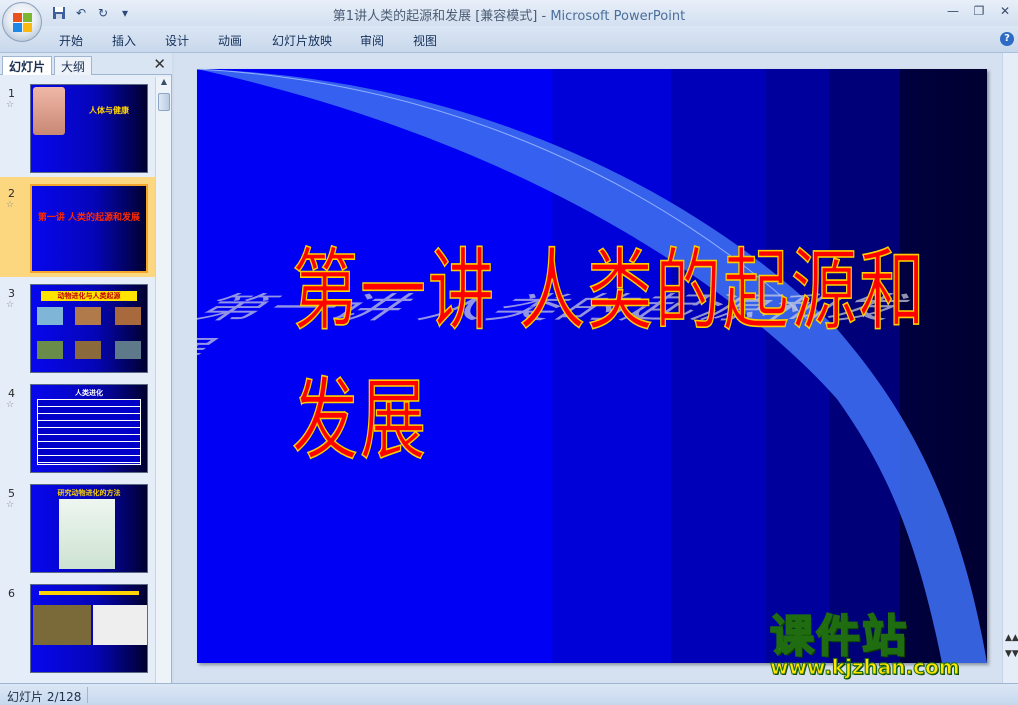  I want to click on slide-thumb-title: 动物进化与人类起源, so click(89, 296).